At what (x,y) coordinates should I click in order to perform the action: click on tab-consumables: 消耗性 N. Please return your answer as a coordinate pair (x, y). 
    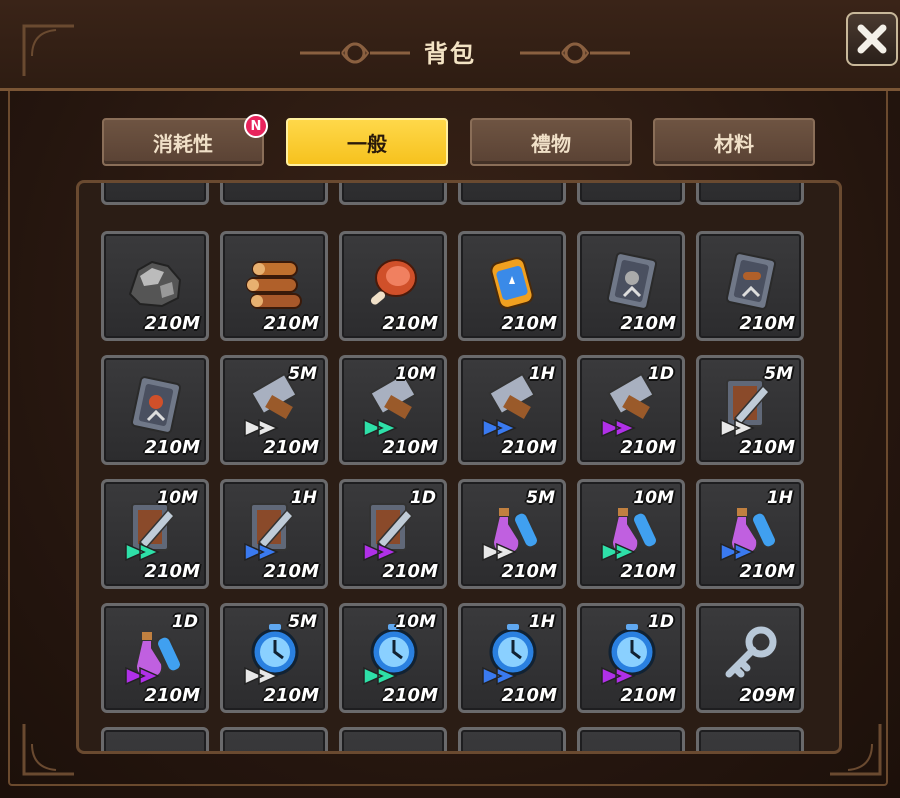
    Looking at the image, I should click on (185, 140).